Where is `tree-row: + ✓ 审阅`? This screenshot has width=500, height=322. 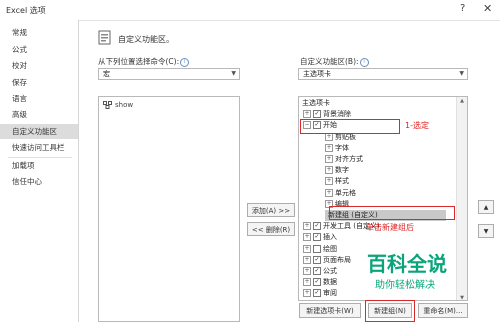
tree-row: + ✓ 审阅 is located at coordinates (320, 293).